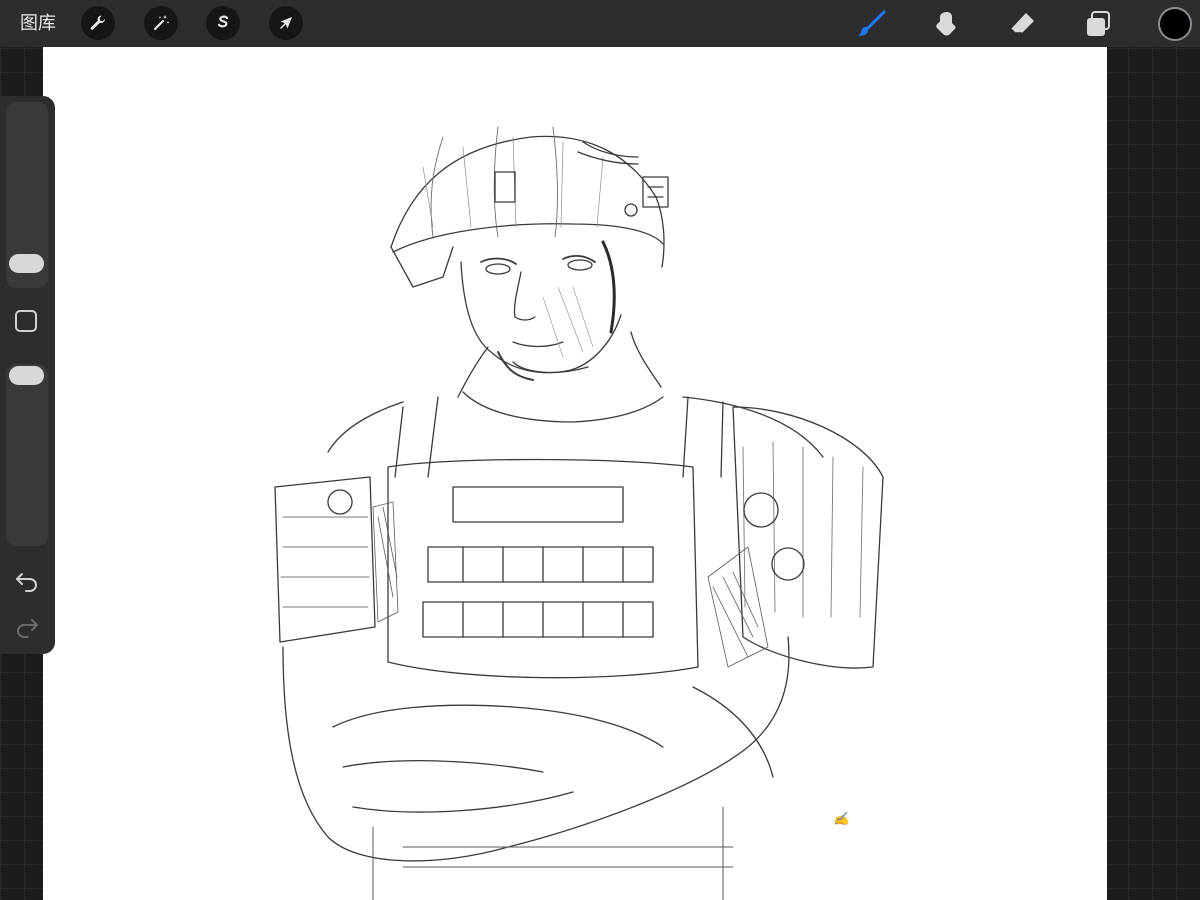  Describe the element at coordinates (26, 321) in the screenshot. I see `modify-button` at that location.